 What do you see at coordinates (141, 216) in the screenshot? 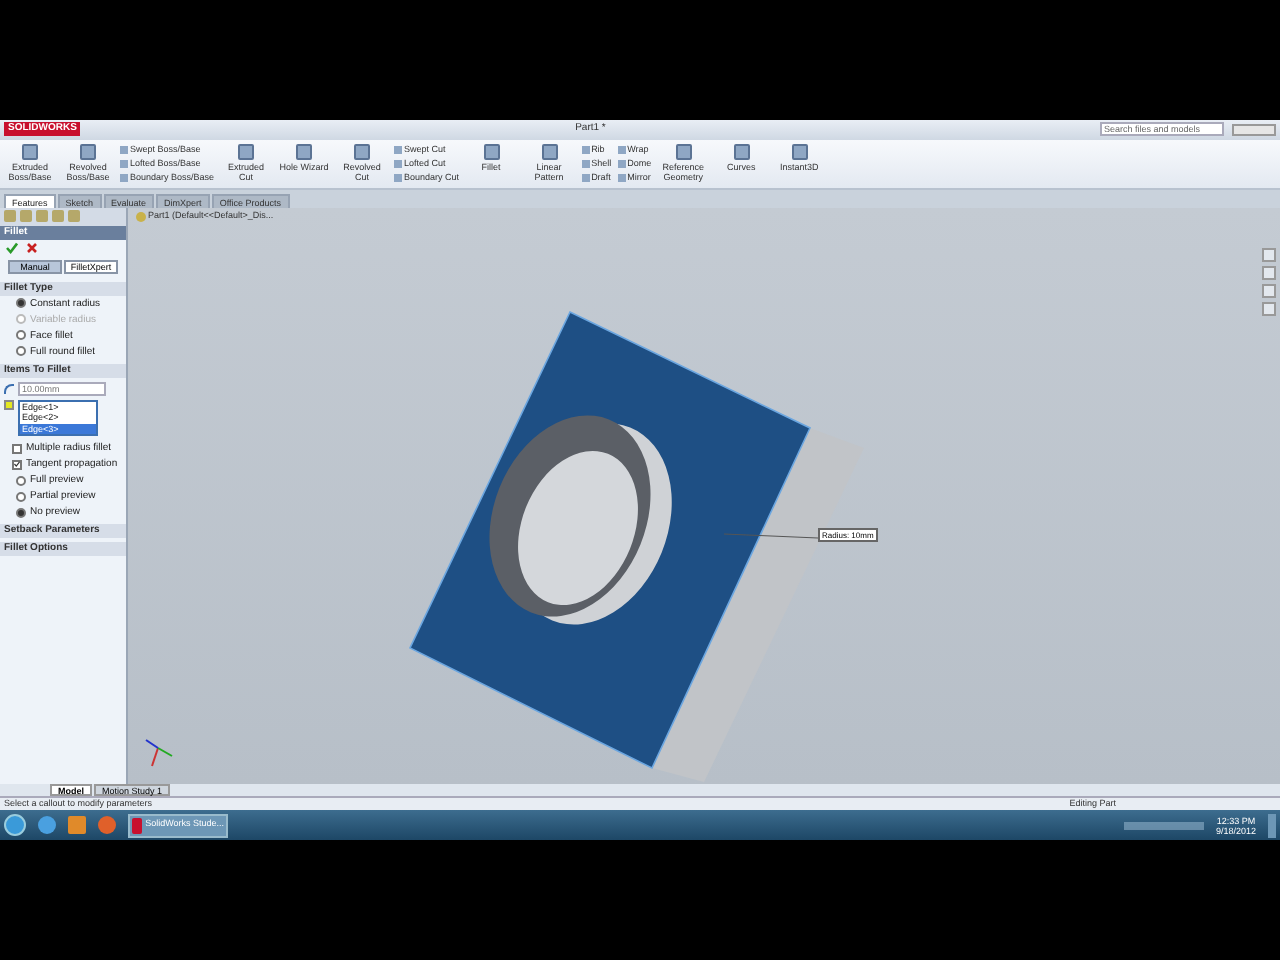
I see `part-icon` at bounding box center [141, 216].